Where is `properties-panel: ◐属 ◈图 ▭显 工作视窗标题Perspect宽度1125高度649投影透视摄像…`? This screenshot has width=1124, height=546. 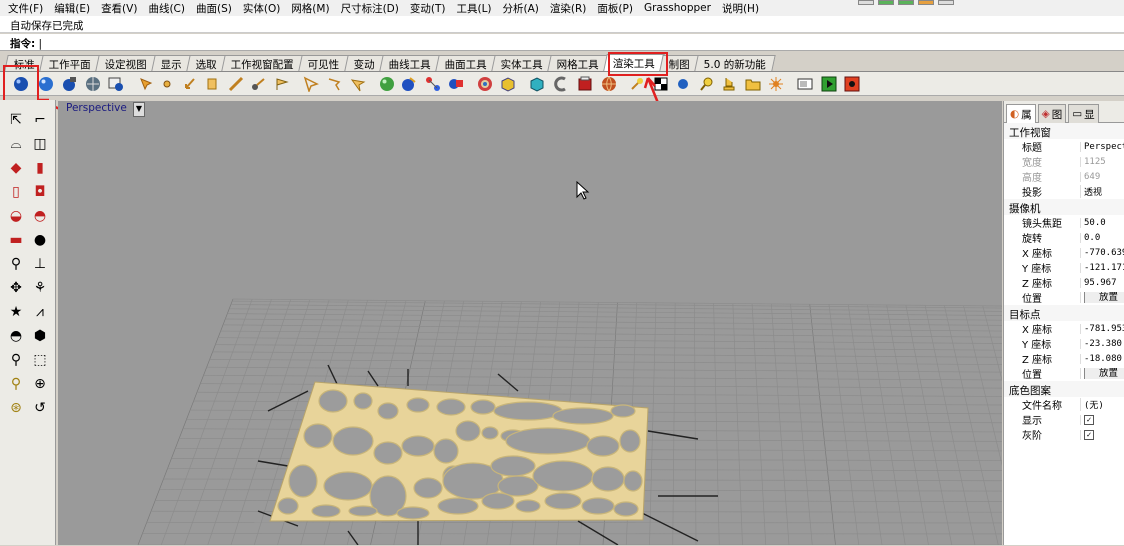 properties-panel: ◐属 ◈图 ▭显 工作视窗标题Perspect宽度1125高度649投影透视摄像… is located at coordinates (1063, 323).